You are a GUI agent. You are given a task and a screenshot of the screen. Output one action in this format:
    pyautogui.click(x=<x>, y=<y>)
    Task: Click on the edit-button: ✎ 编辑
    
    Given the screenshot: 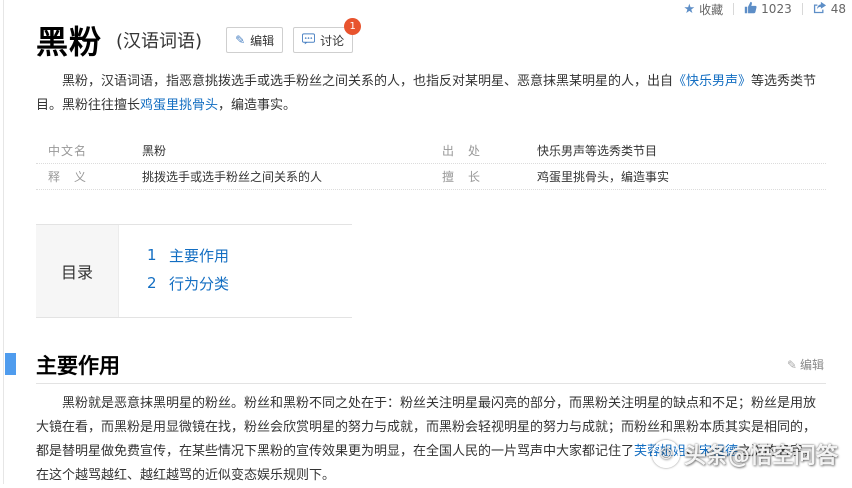 What is the action you would take?
    pyautogui.click(x=255, y=40)
    